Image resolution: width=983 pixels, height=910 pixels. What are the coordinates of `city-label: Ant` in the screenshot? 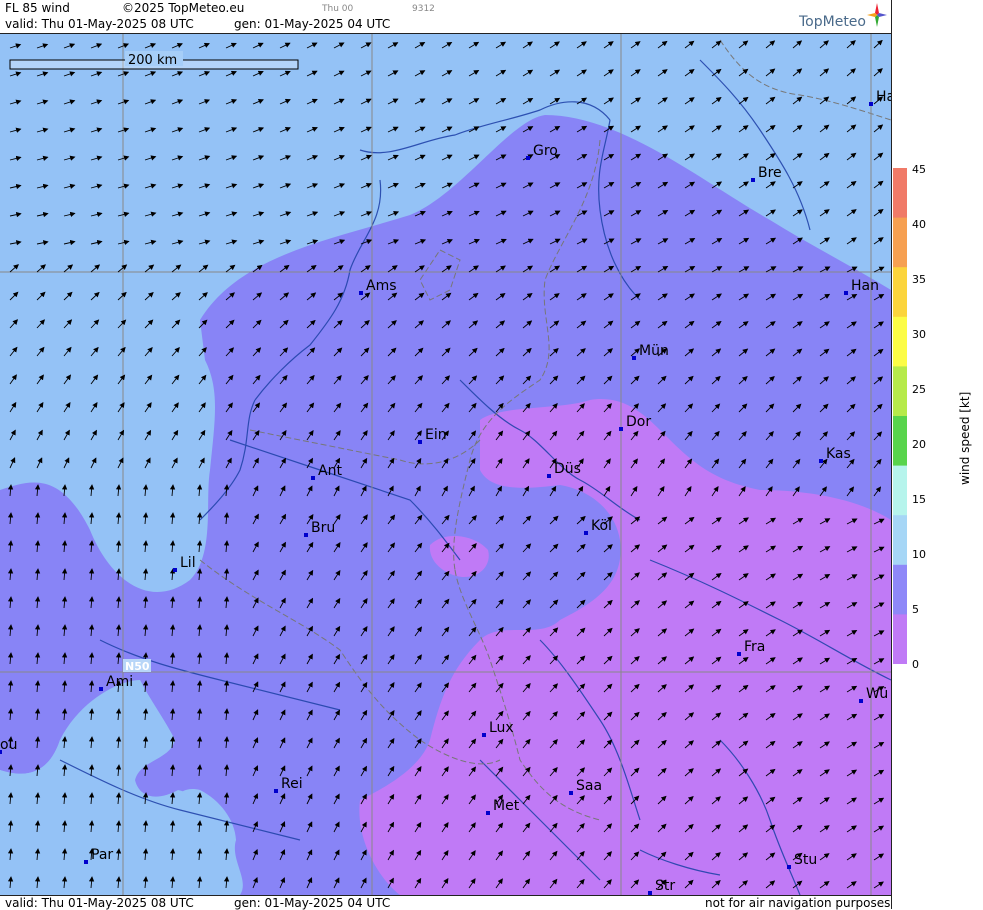 It's located at (330, 471).